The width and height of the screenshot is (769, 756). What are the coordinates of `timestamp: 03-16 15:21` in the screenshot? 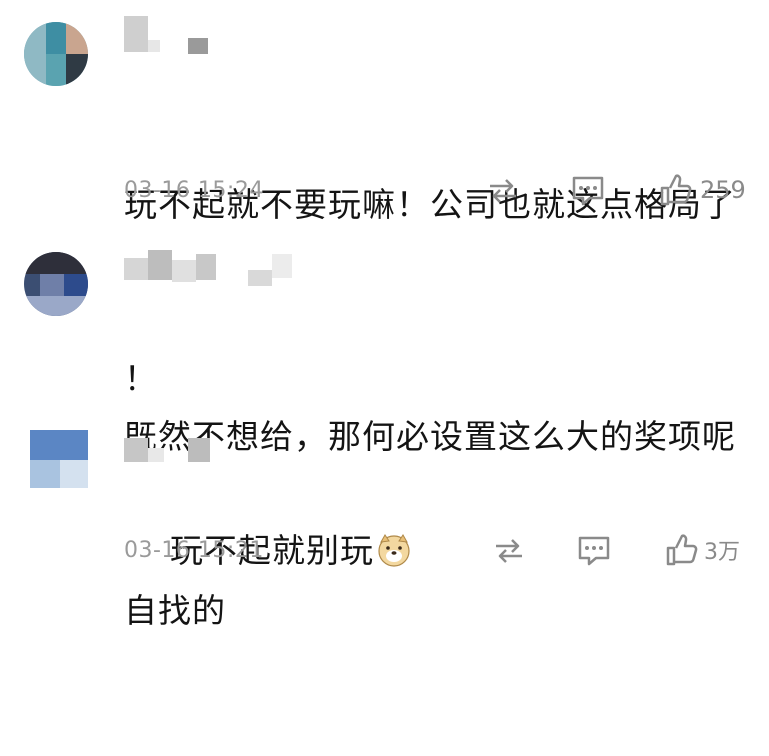 It's located at (194, 550).